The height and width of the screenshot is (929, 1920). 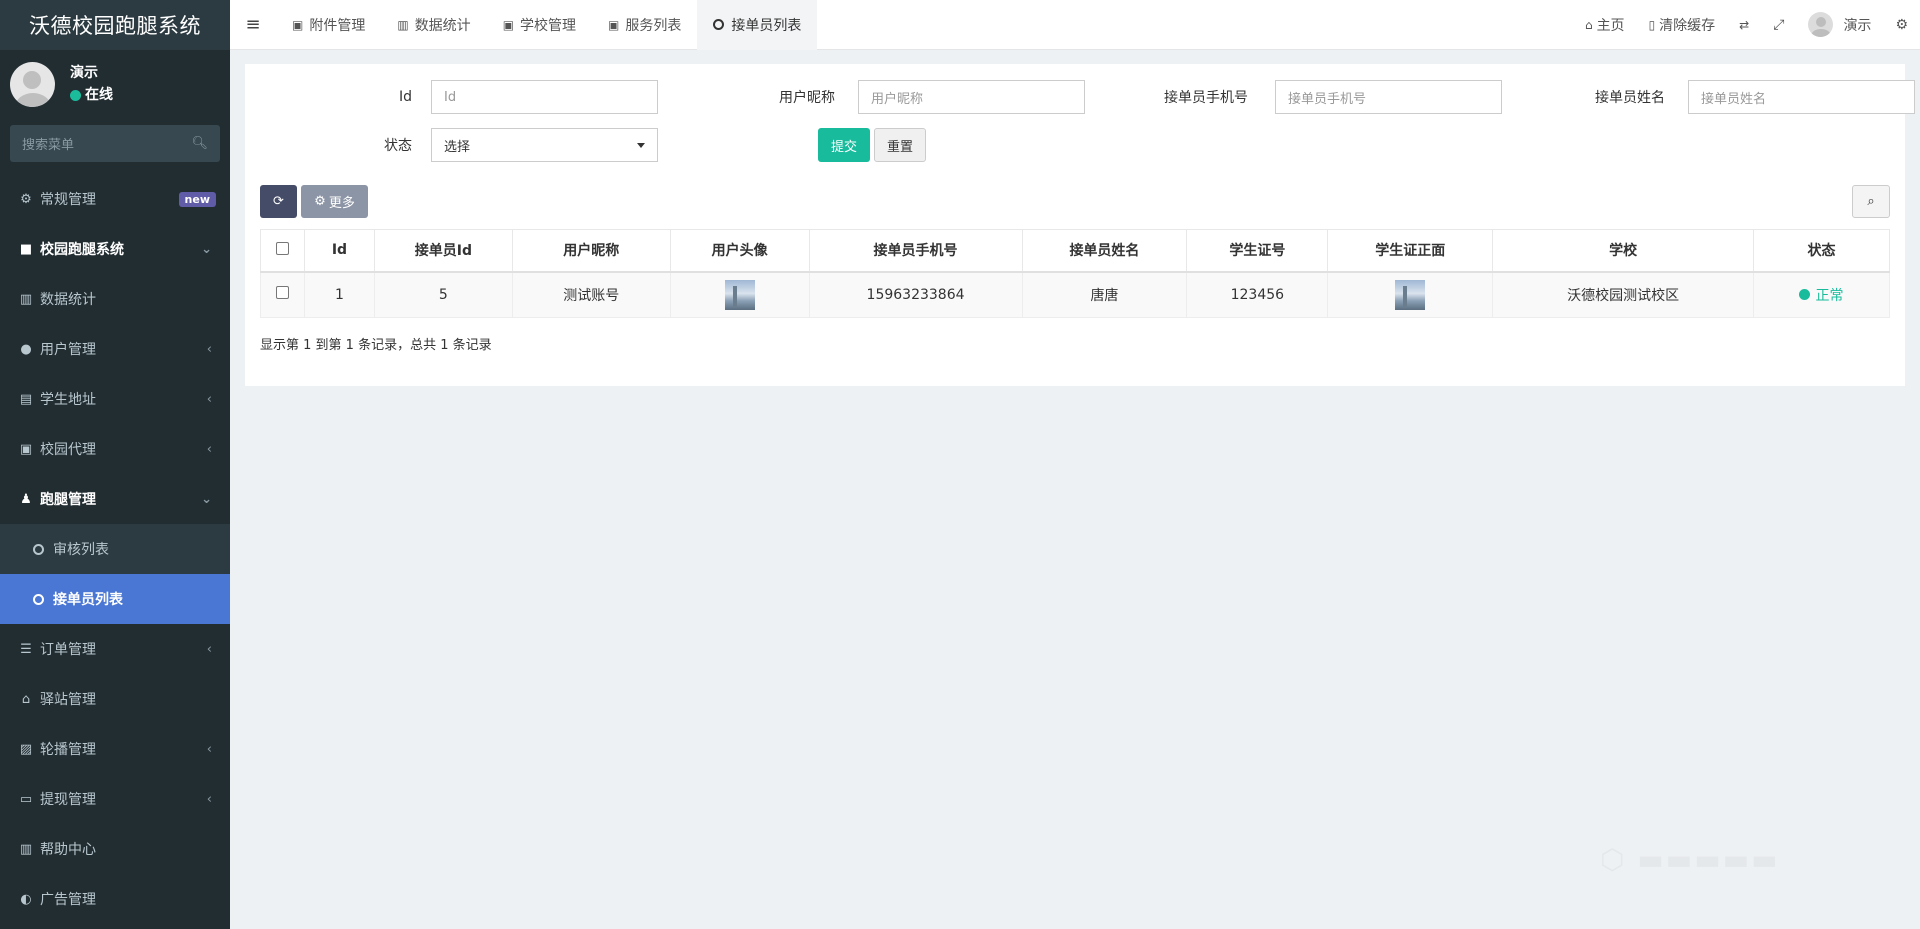 I want to click on column-header: 接单员手机号, so click(x=915, y=251).